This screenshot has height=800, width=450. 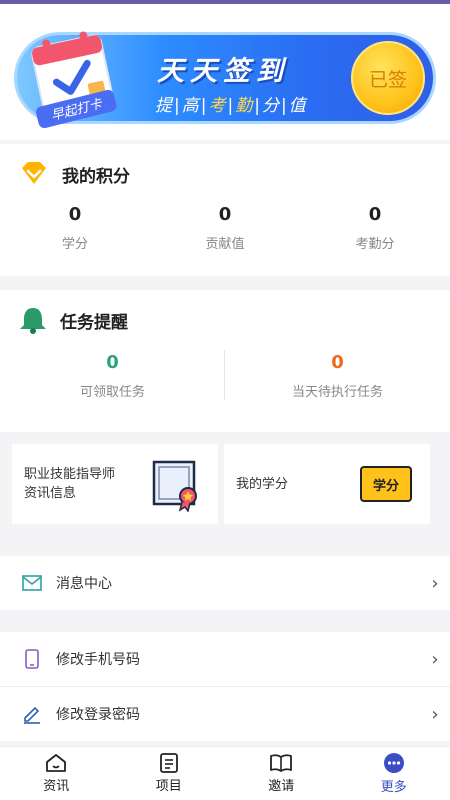 I want to click on home-icon, so click(x=56, y=763).